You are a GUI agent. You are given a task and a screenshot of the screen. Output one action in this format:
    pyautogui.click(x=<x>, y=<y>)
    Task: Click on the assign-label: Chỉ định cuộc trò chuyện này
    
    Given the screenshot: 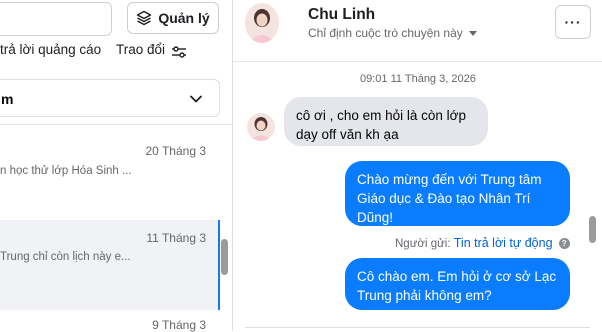 What is the action you would take?
    pyautogui.click(x=385, y=33)
    